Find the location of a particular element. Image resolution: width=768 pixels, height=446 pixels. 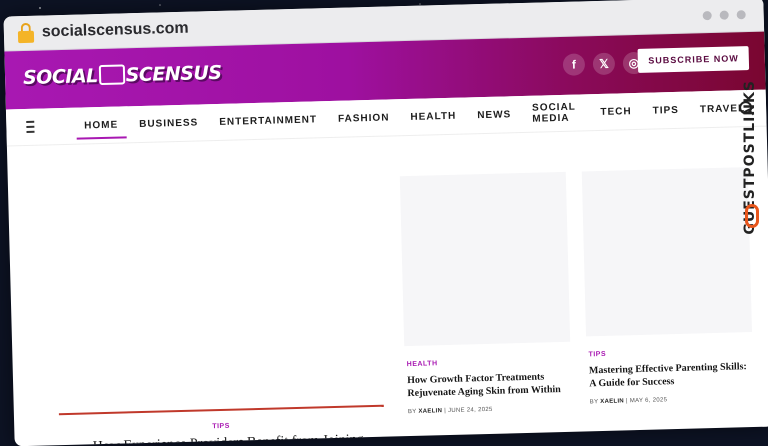

card-meta: BY XAELIN | JUNE 24, 2025 is located at coordinates (450, 411).